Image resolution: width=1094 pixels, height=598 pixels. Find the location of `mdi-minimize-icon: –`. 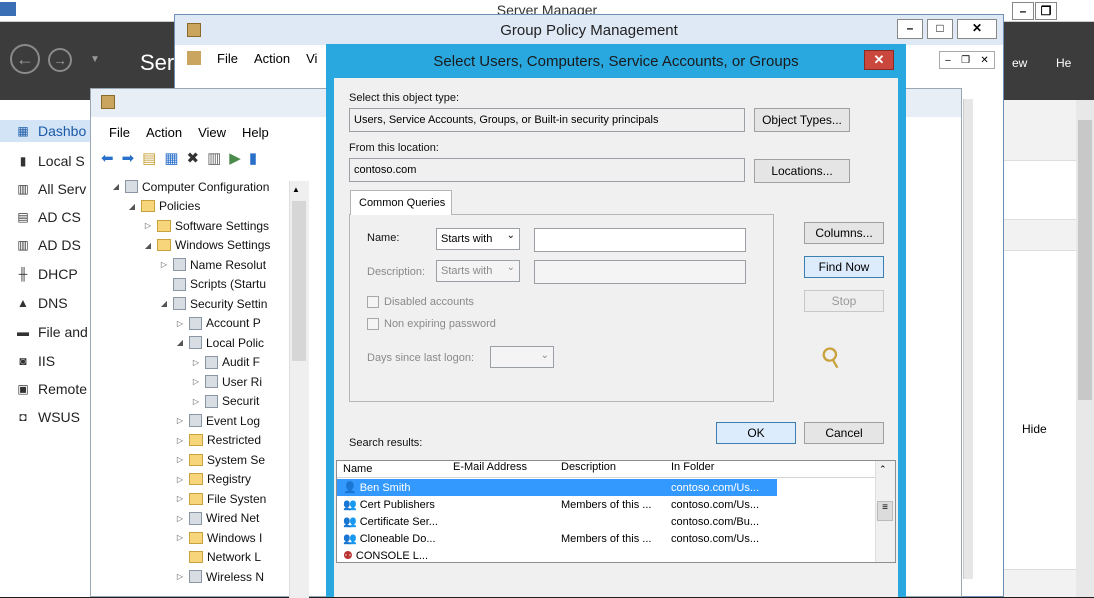

mdi-minimize-icon: – is located at coordinates (948, 60).